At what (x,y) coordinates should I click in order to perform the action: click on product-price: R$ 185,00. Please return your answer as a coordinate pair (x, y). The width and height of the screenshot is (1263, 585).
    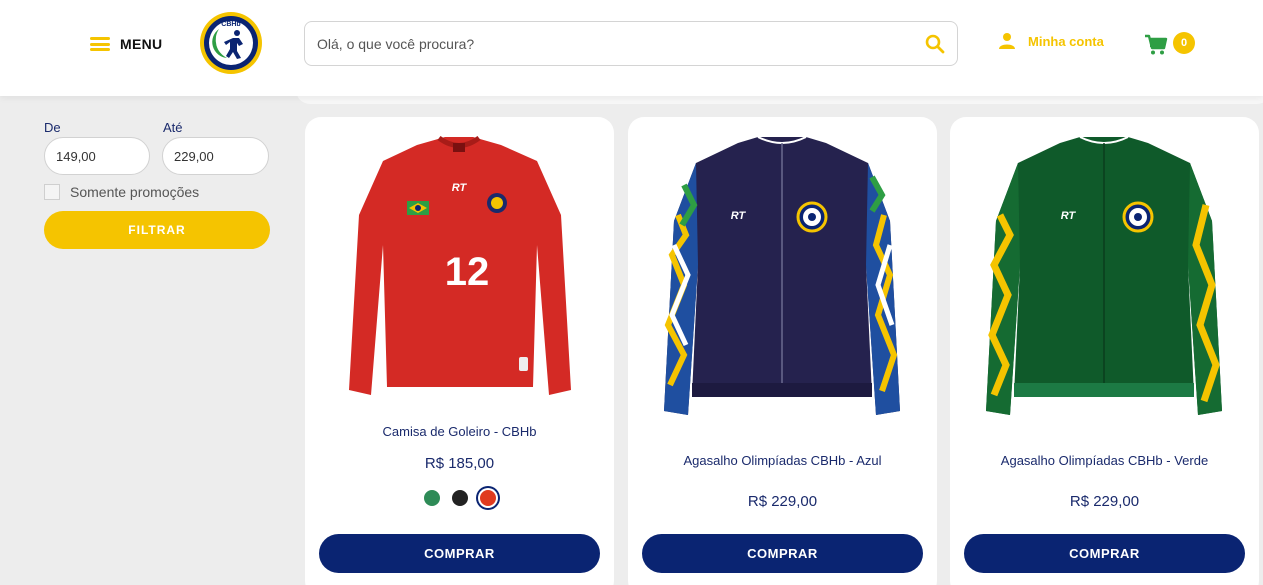
    Looking at the image, I should click on (459, 463).